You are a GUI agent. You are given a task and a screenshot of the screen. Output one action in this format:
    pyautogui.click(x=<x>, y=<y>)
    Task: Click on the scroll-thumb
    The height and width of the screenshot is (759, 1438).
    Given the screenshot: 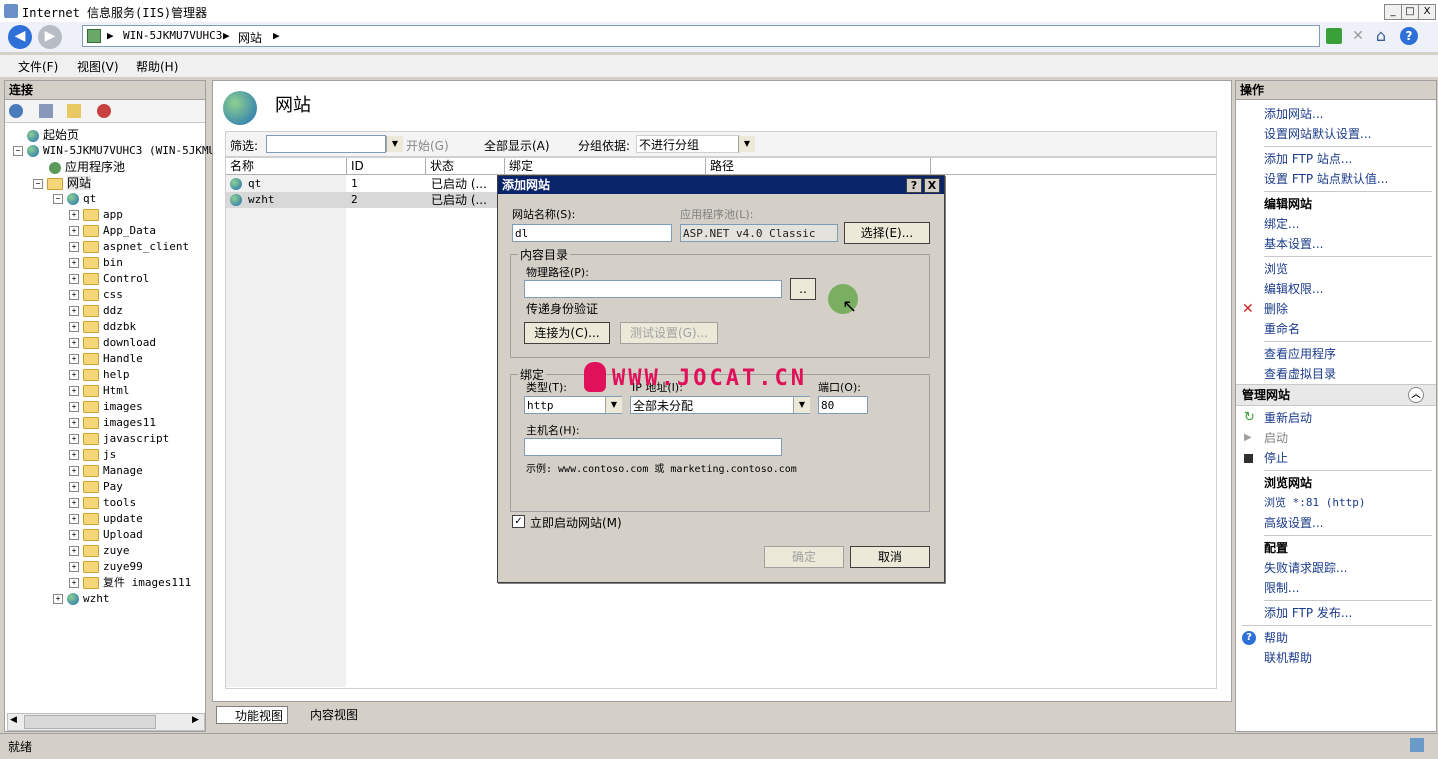 What is the action you would take?
    pyautogui.click(x=90, y=722)
    